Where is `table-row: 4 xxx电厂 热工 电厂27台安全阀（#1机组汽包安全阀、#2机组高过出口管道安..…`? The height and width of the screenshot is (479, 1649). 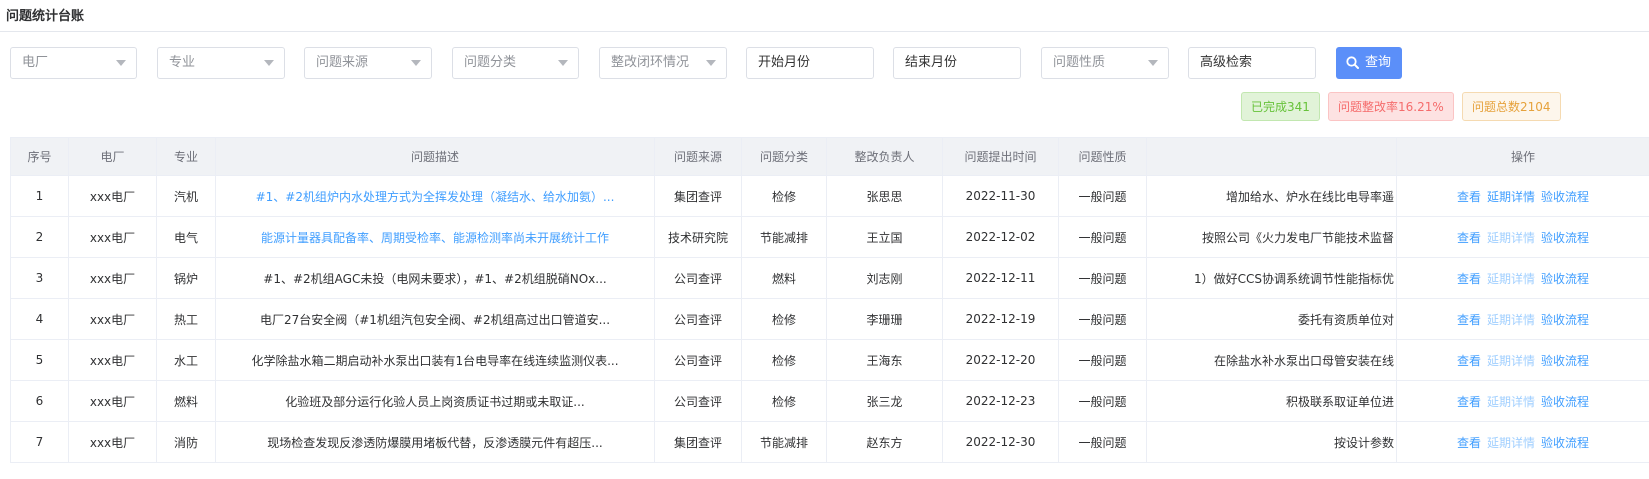
table-row: 4 xxx电厂 热工 电厂27台安全阀（#1机组汽包安全阀、#2机组高过出口管道安..… is located at coordinates (829, 319).